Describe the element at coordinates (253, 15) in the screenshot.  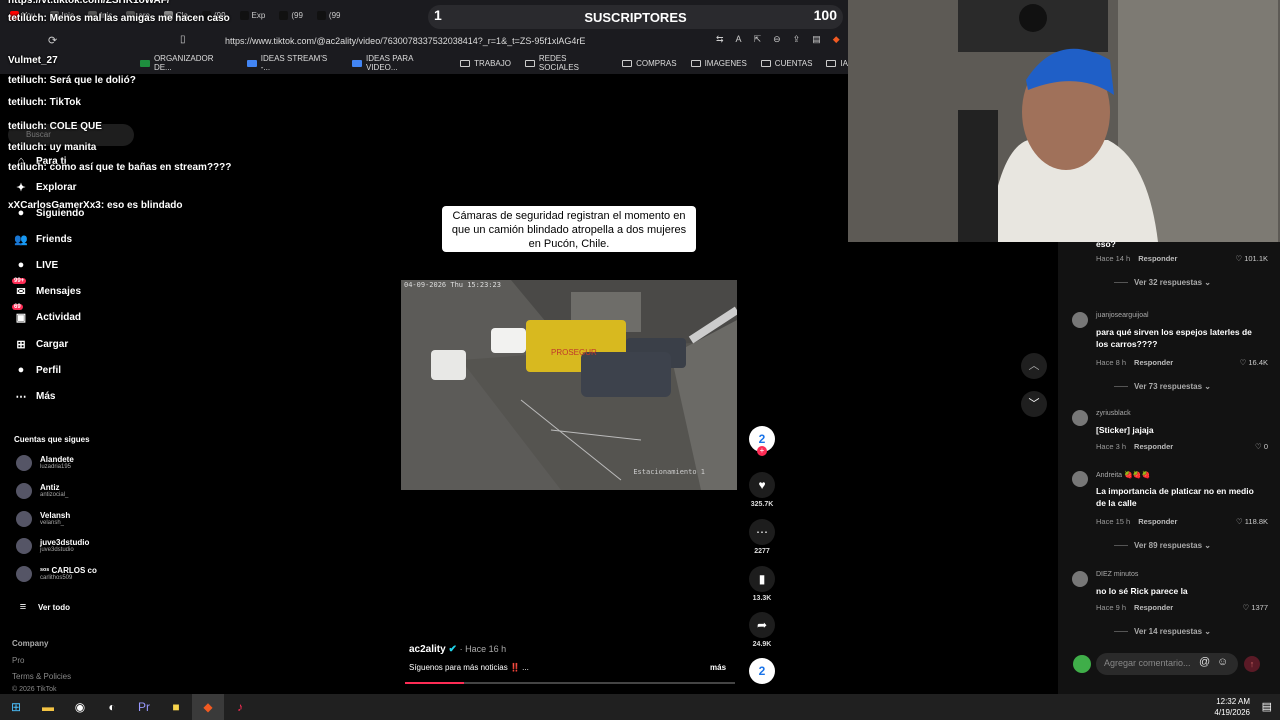
I see `browser-tab: Exp` at that location.